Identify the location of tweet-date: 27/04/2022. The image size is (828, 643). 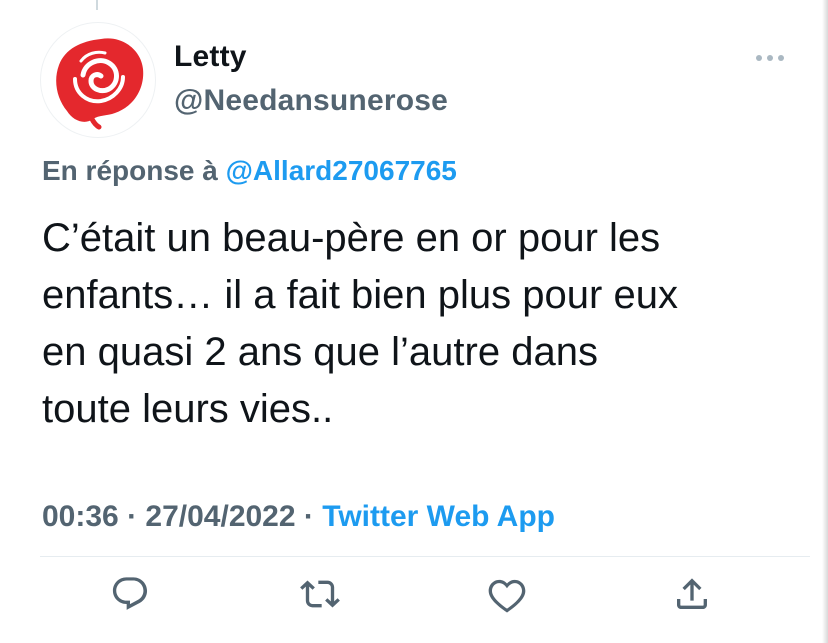
(220, 516).